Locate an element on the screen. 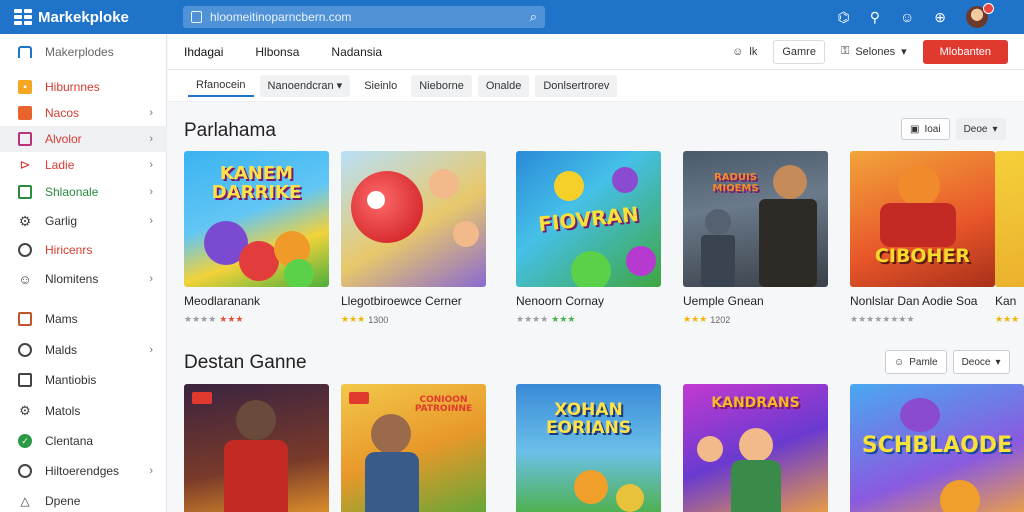 Image resolution: width=1024 pixels, height=512 pixels. sidebar-item-malds: Malds › is located at coordinates (83, 350).